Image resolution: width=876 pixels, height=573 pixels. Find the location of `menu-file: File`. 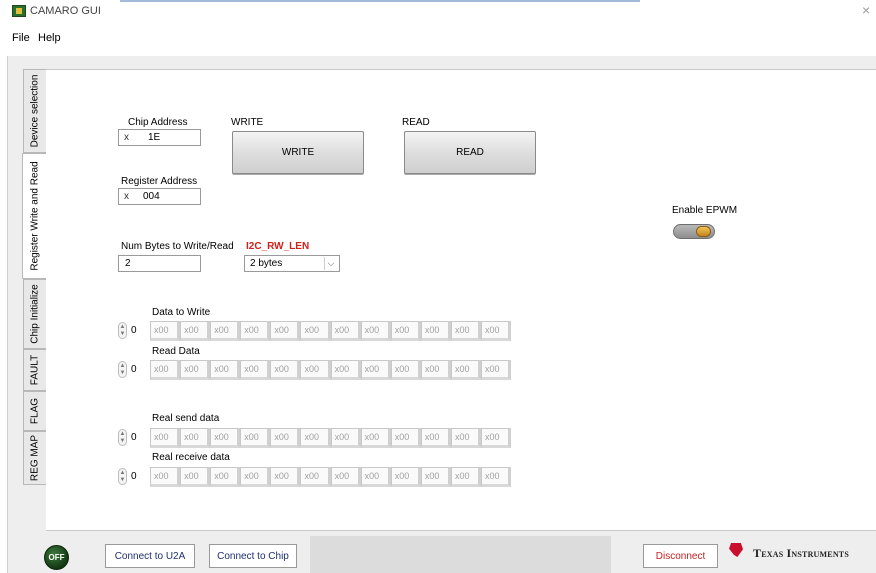

menu-file: File is located at coordinates (21, 38).